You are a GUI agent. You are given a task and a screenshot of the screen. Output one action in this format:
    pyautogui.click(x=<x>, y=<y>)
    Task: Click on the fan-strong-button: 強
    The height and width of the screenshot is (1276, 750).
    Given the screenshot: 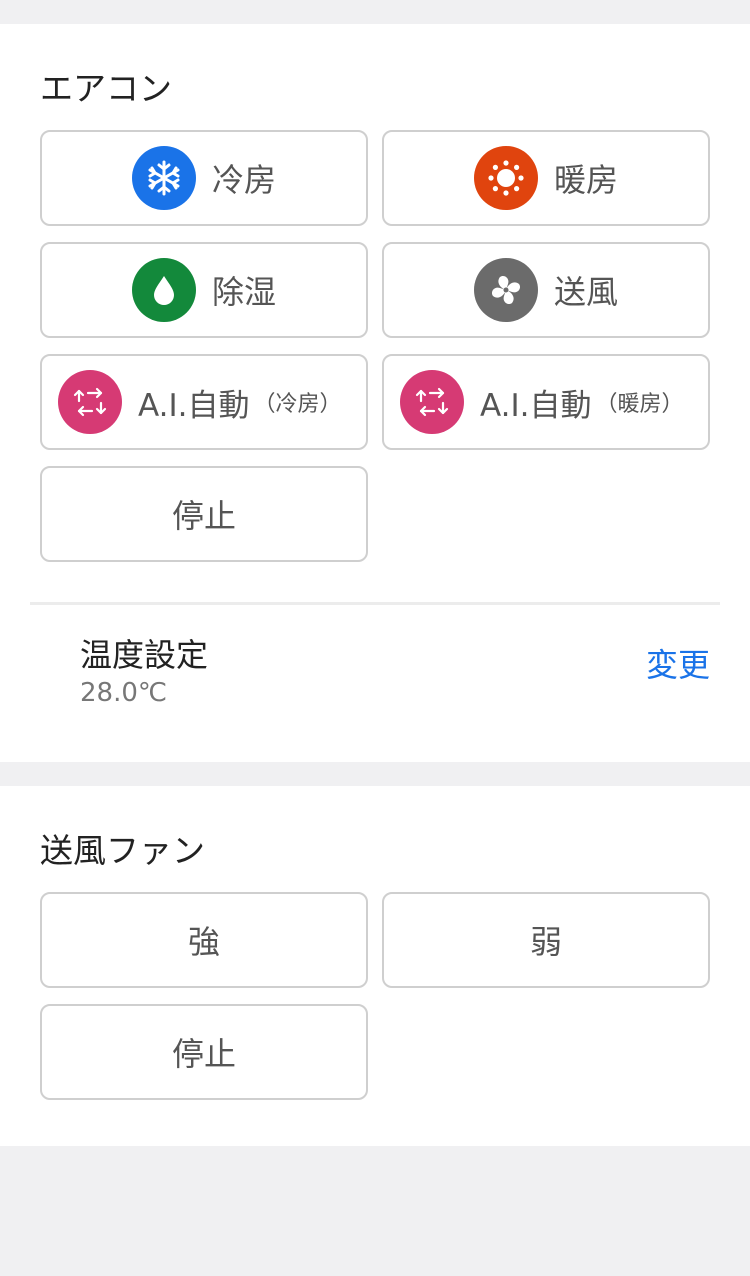 What is the action you would take?
    pyautogui.click(x=204, y=940)
    